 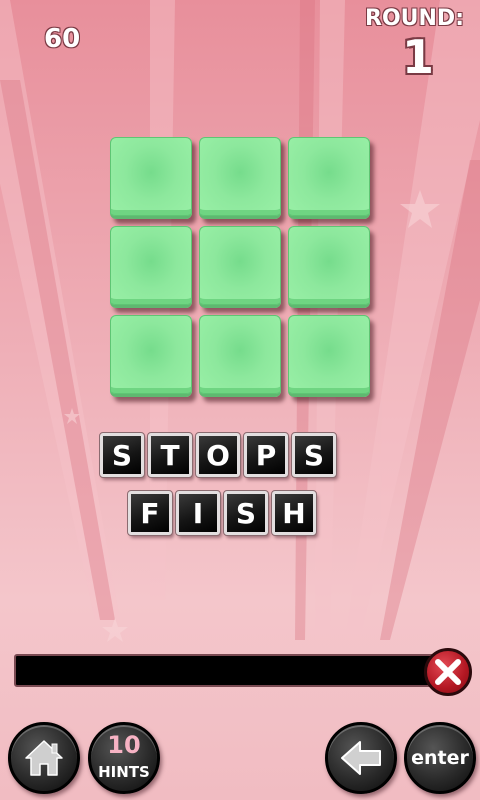 I want to click on letter-tile: O, so click(x=218, y=455).